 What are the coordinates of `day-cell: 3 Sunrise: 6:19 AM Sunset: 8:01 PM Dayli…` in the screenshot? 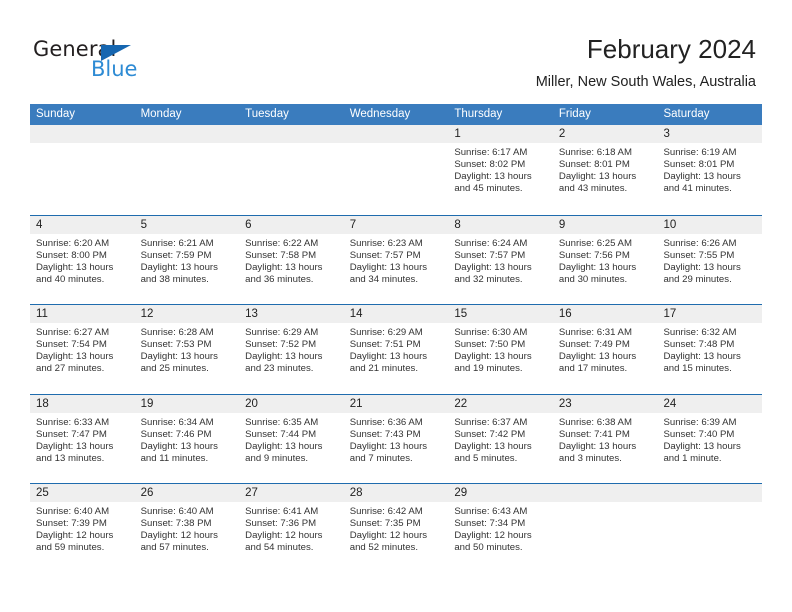 It's located at (710, 170).